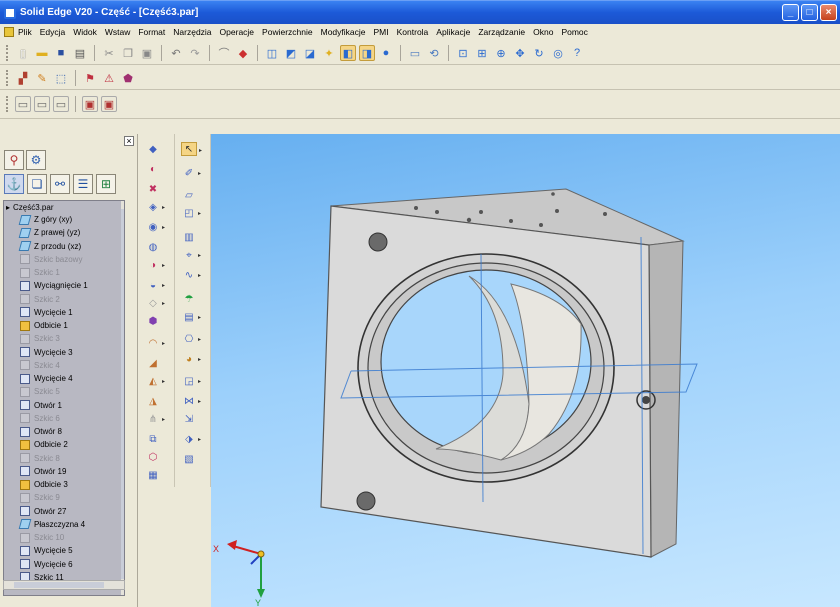  What do you see at coordinates (64, 405) in the screenshot?
I see `tree-item: Otwór 1` at bounding box center [64, 405].